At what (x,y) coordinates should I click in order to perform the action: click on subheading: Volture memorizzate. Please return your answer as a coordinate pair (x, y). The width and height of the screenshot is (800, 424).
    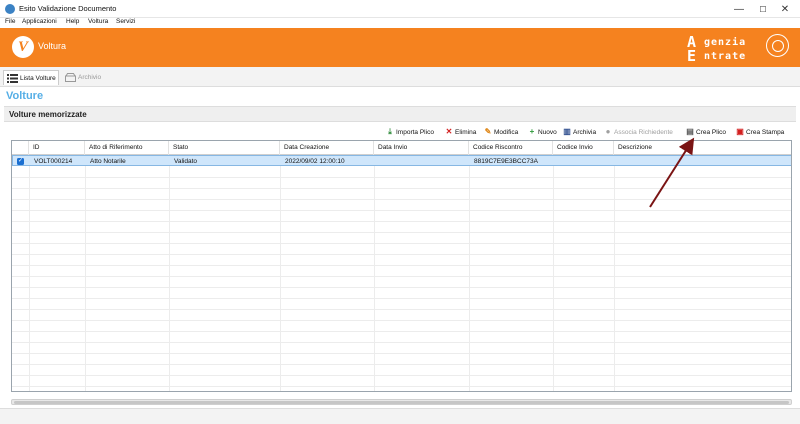
    Looking at the image, I should click on (48, 114).